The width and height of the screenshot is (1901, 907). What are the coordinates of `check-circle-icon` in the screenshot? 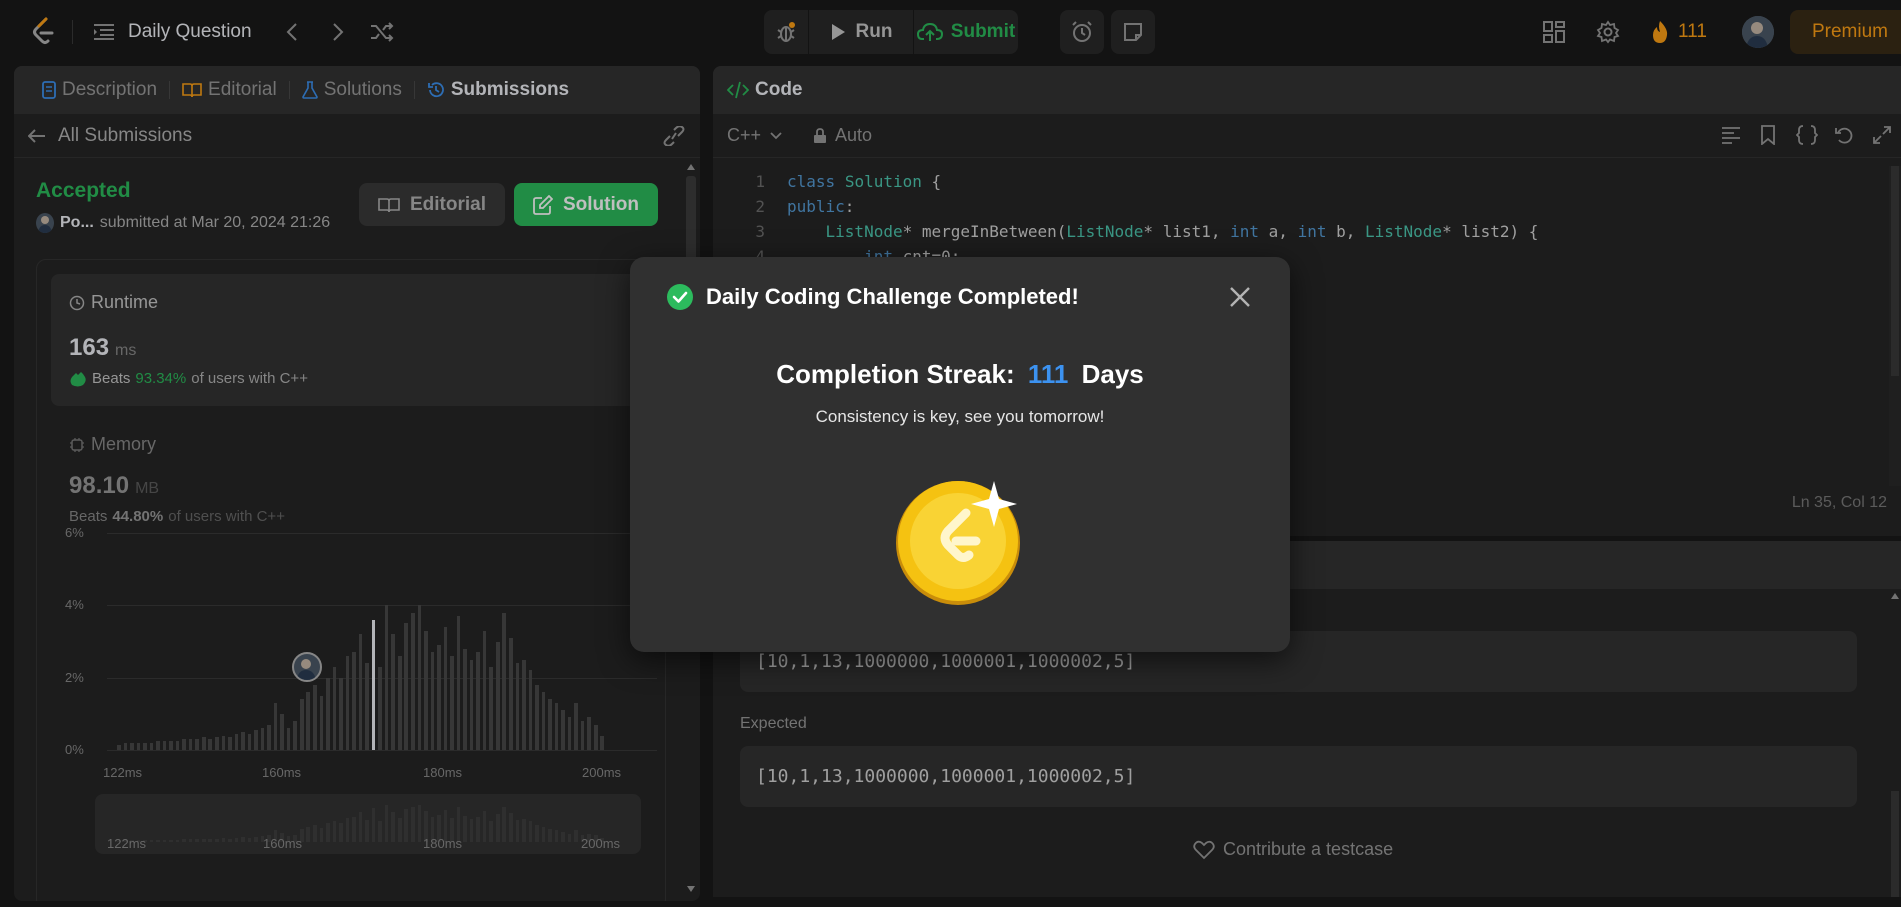 It's located at (680, 297).